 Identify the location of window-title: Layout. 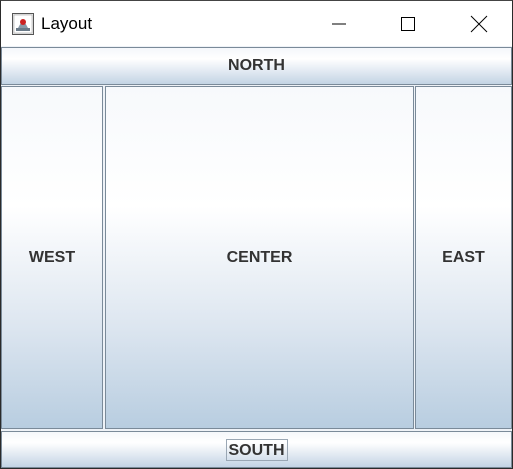
(67, 23).